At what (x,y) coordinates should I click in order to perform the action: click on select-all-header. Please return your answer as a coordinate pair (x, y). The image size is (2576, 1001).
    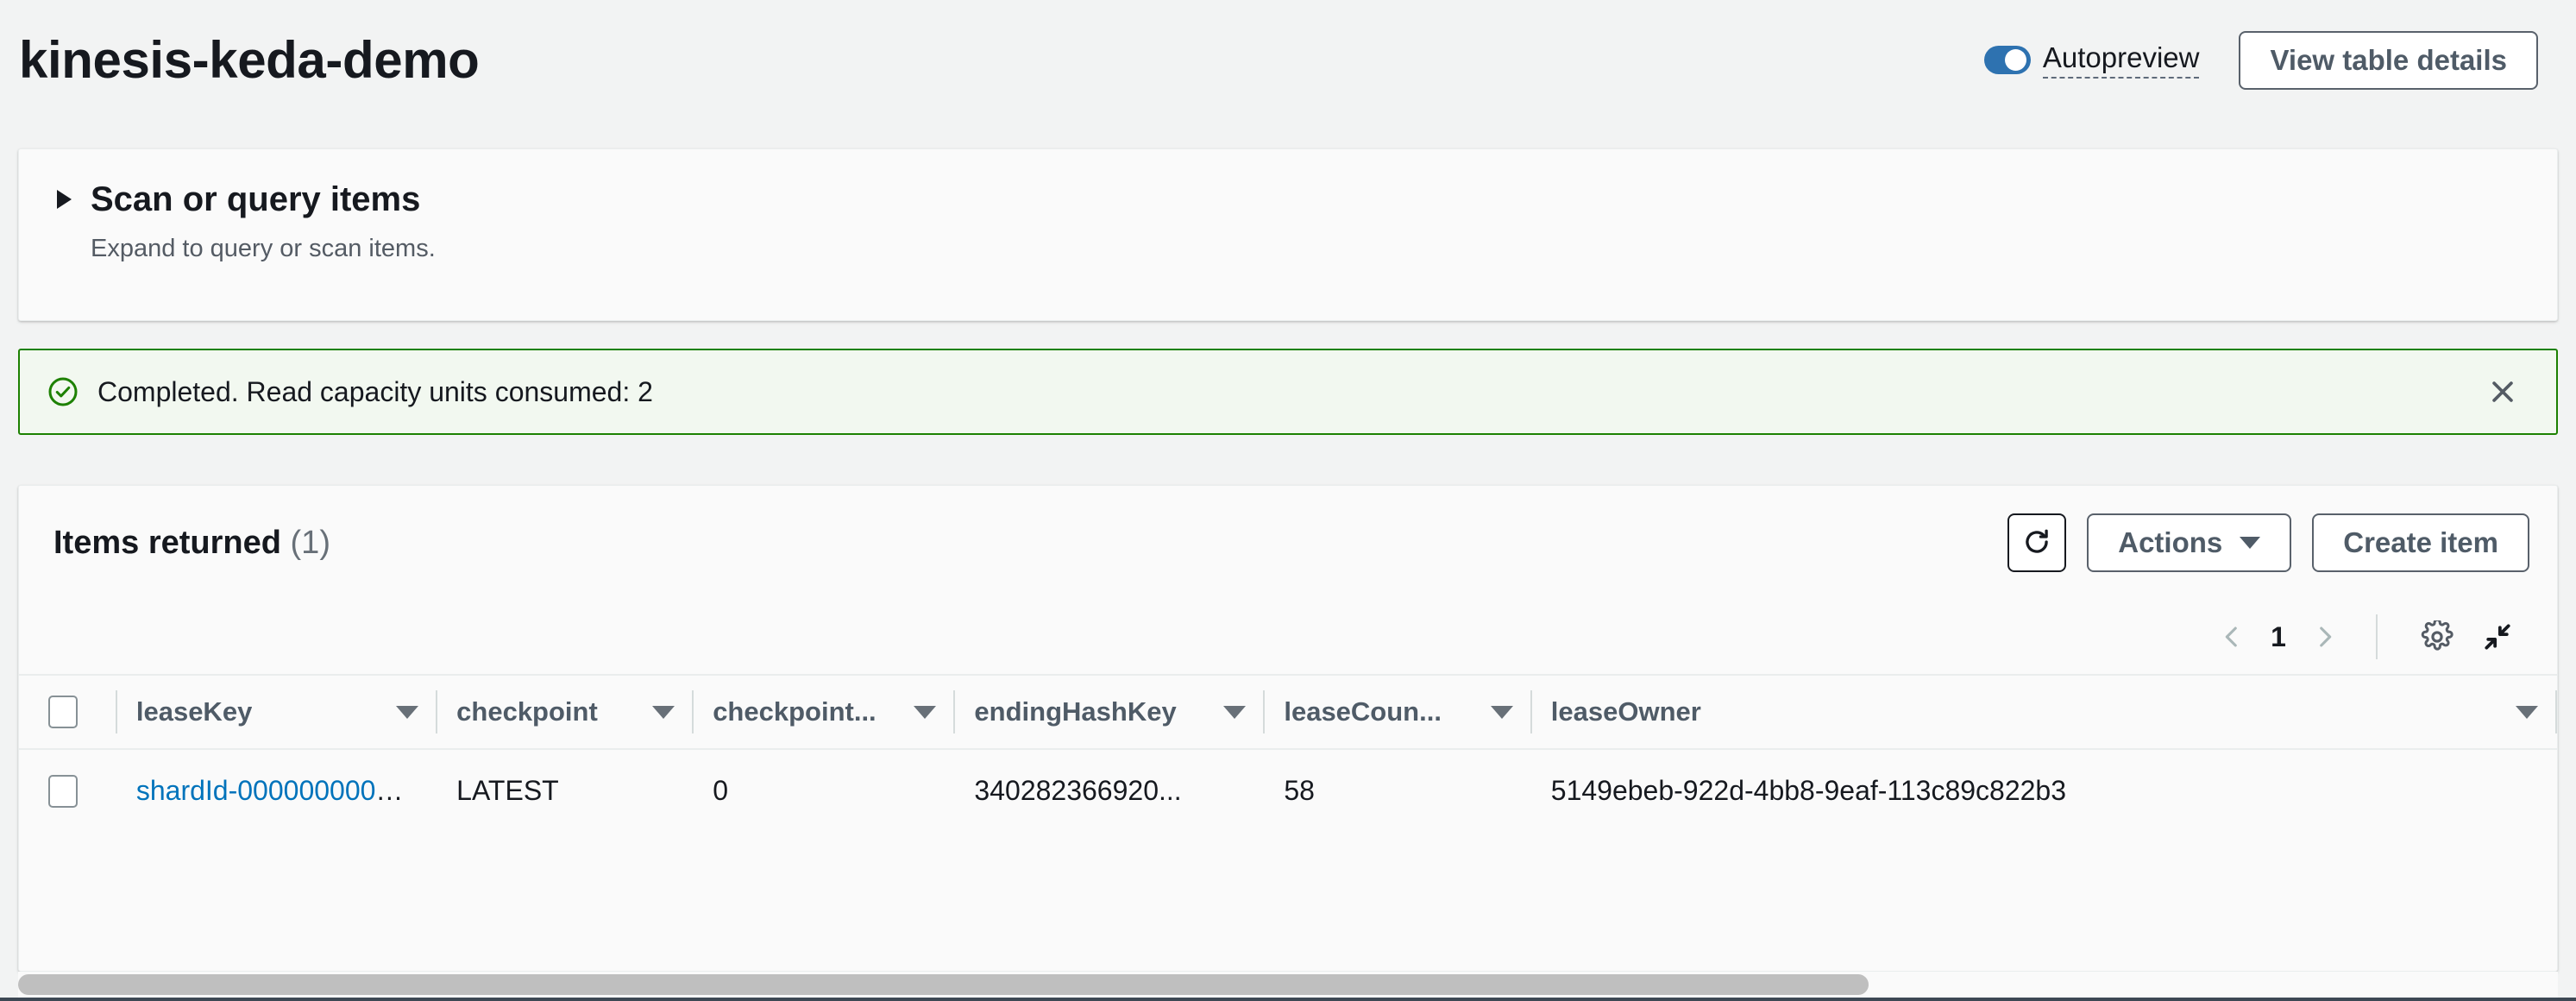
    Looking at the image, I should click on (68, 712).